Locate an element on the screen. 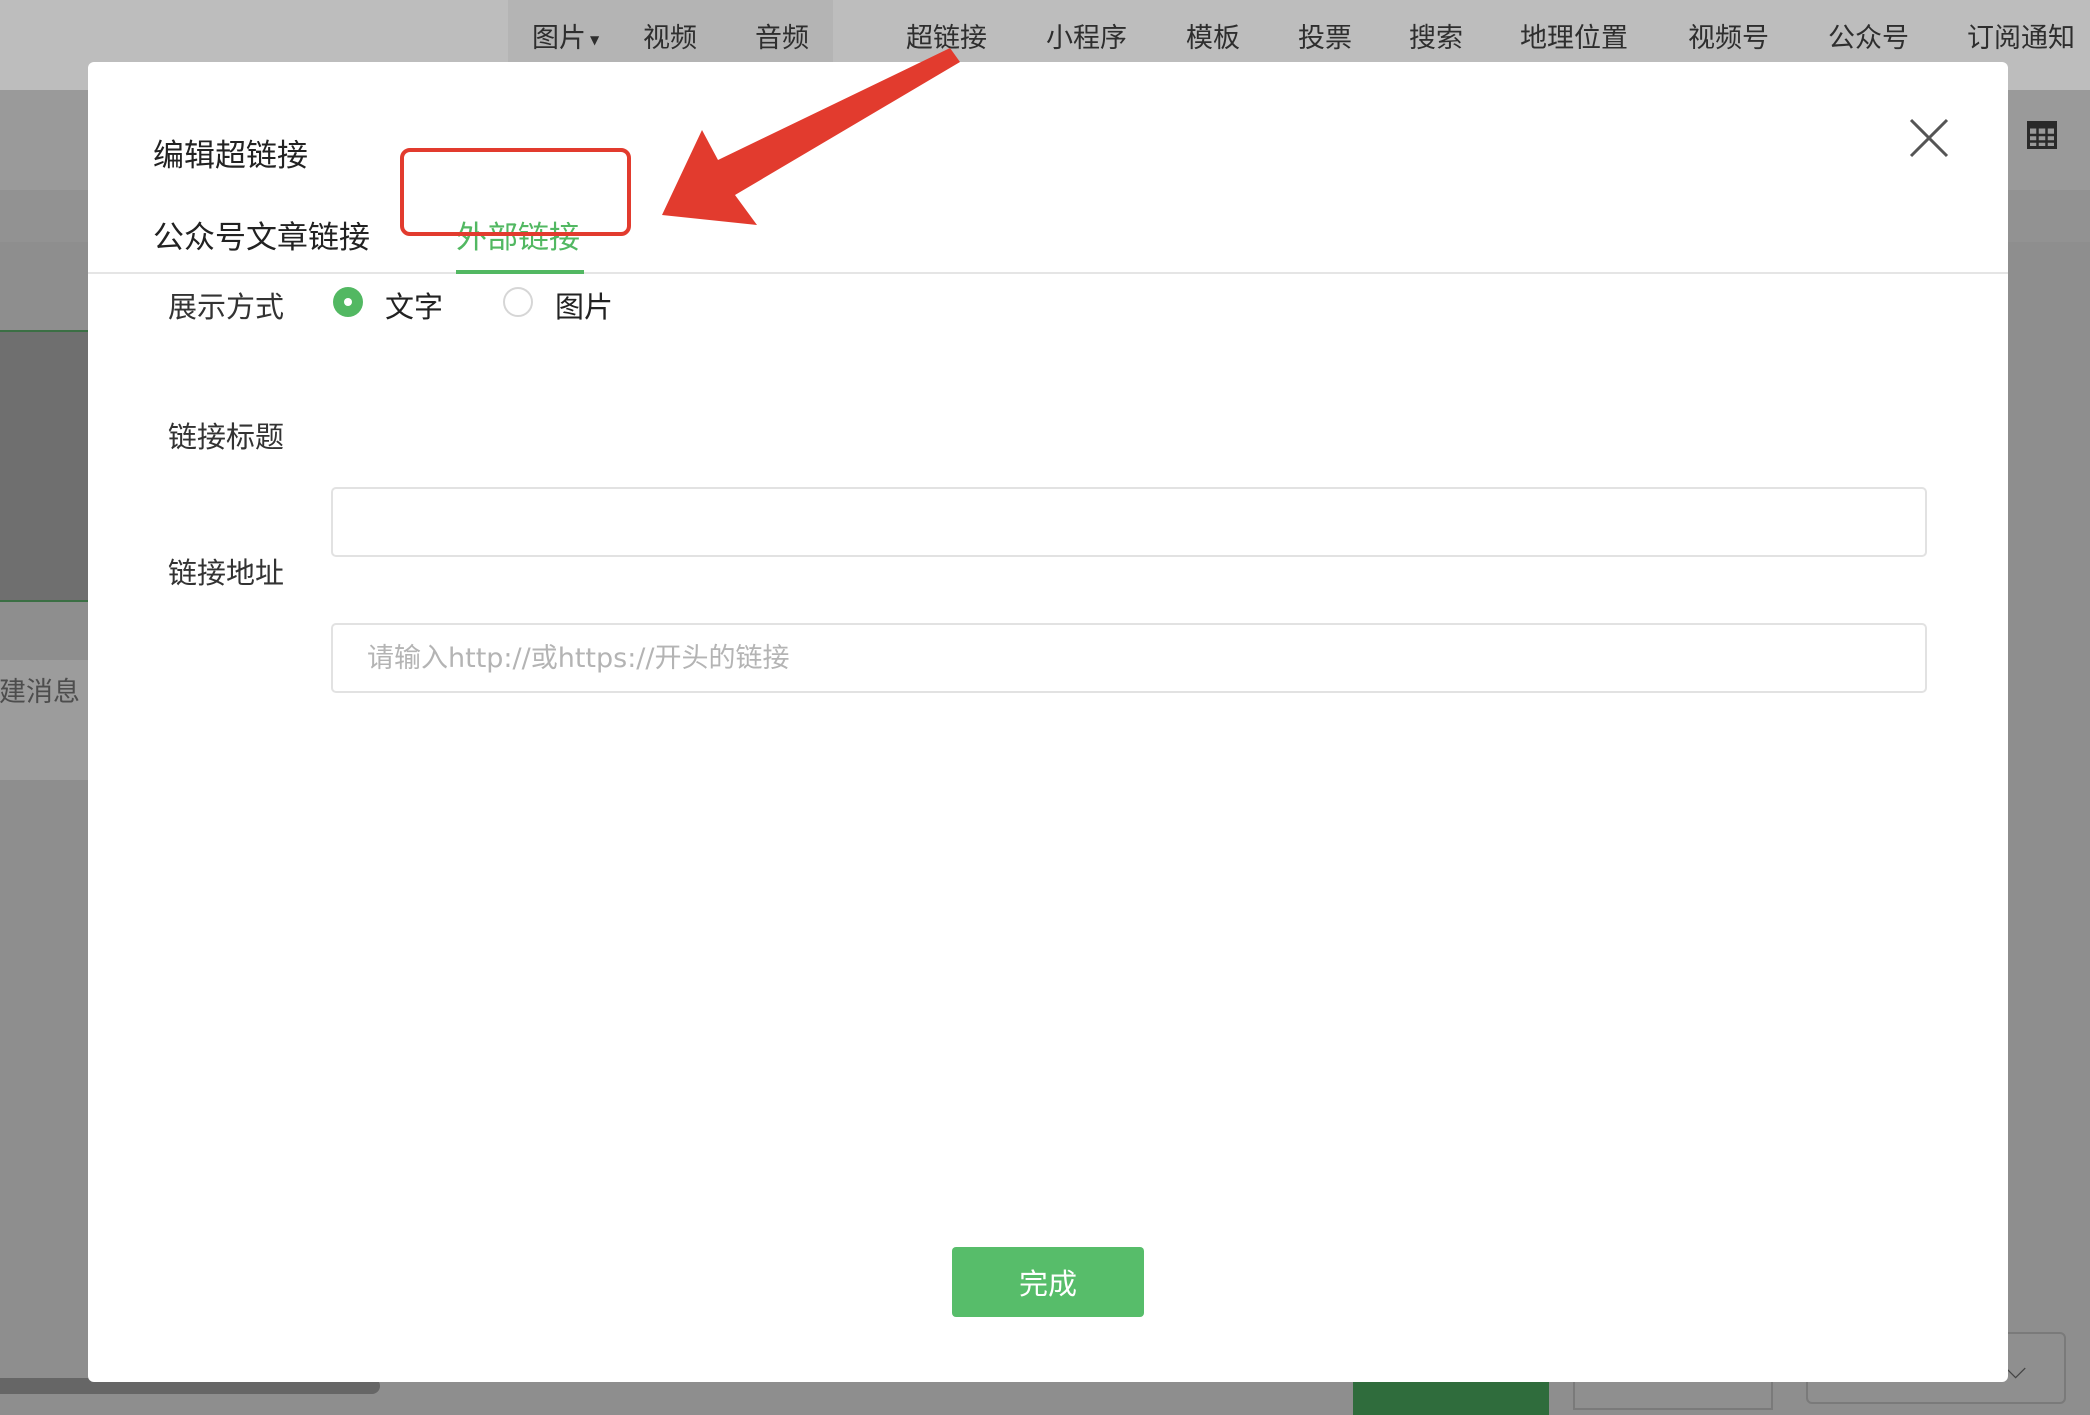  tab-article-link: 公众号文章链接 is located at coordinates (261, 234).